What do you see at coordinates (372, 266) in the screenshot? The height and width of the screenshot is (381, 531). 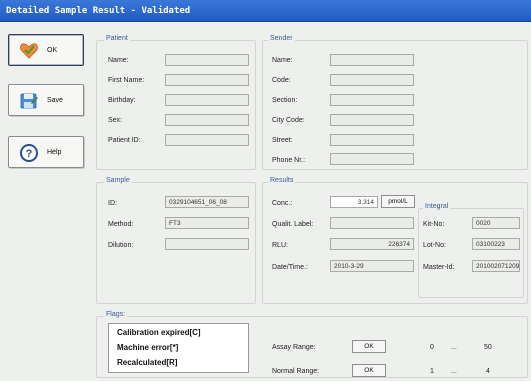 I see `datetime-field: 2010-3-29` at bounding box center [372, 266].